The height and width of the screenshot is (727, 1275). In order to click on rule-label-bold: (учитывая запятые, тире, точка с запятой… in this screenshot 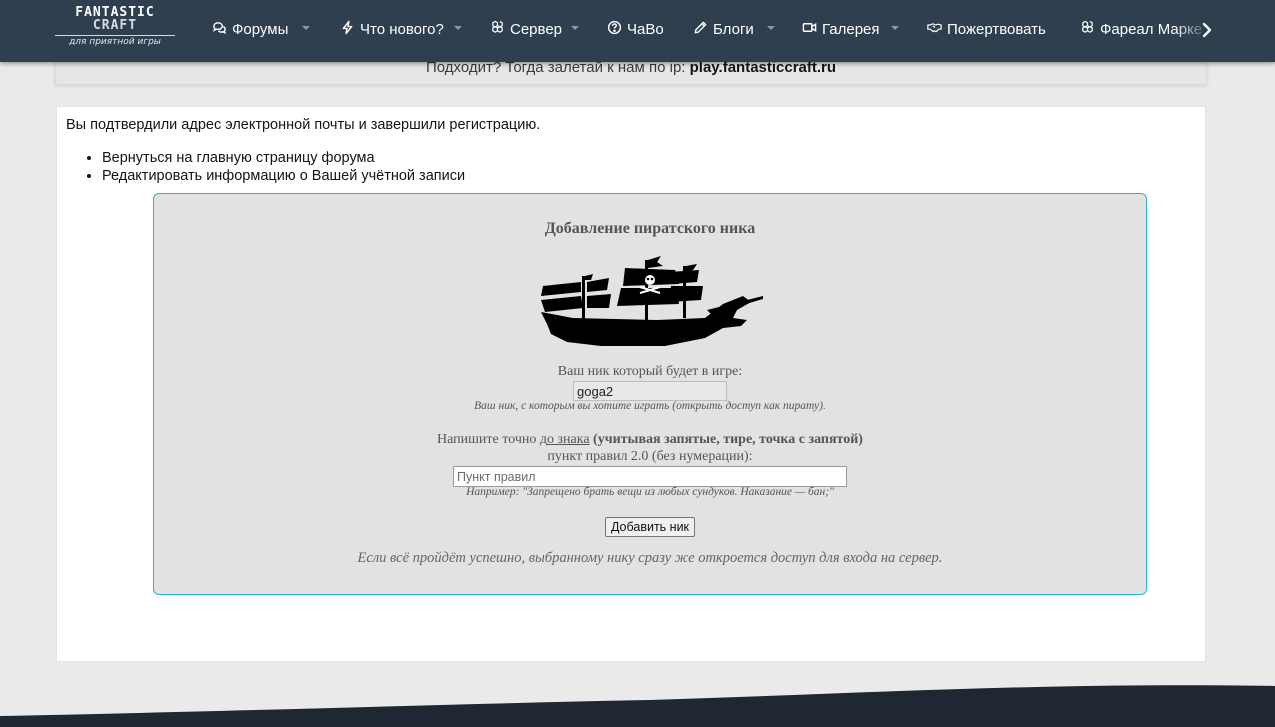, I will do `click(726, 439)`.